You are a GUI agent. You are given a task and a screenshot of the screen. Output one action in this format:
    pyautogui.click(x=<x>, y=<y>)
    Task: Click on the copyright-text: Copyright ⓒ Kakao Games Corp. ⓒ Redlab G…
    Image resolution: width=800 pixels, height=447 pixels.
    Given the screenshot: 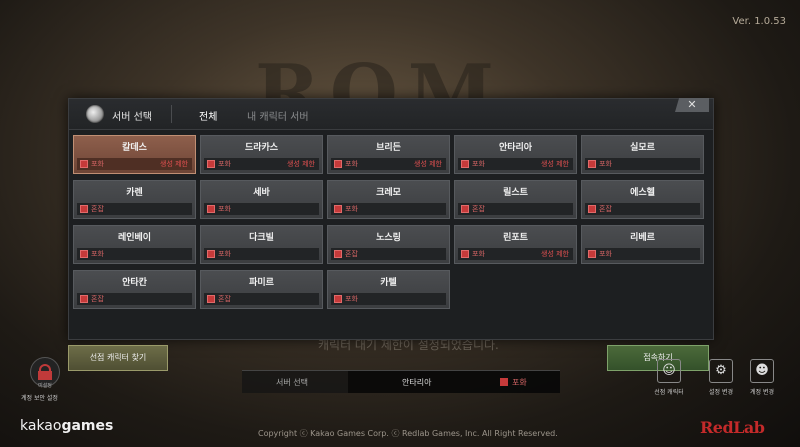 What is the action you would take?
    pyautogui.click(x=408, y=433)
    